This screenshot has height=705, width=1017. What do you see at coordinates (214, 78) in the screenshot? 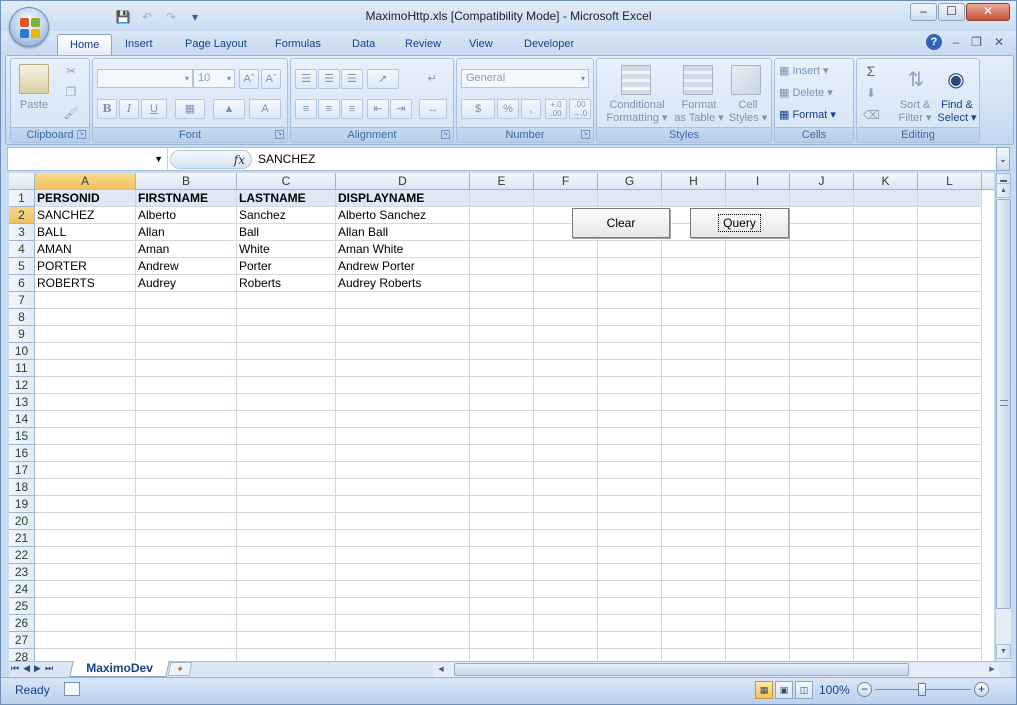
I see `font-size-combo: 10 ▾` at bounding box center [214, 78].